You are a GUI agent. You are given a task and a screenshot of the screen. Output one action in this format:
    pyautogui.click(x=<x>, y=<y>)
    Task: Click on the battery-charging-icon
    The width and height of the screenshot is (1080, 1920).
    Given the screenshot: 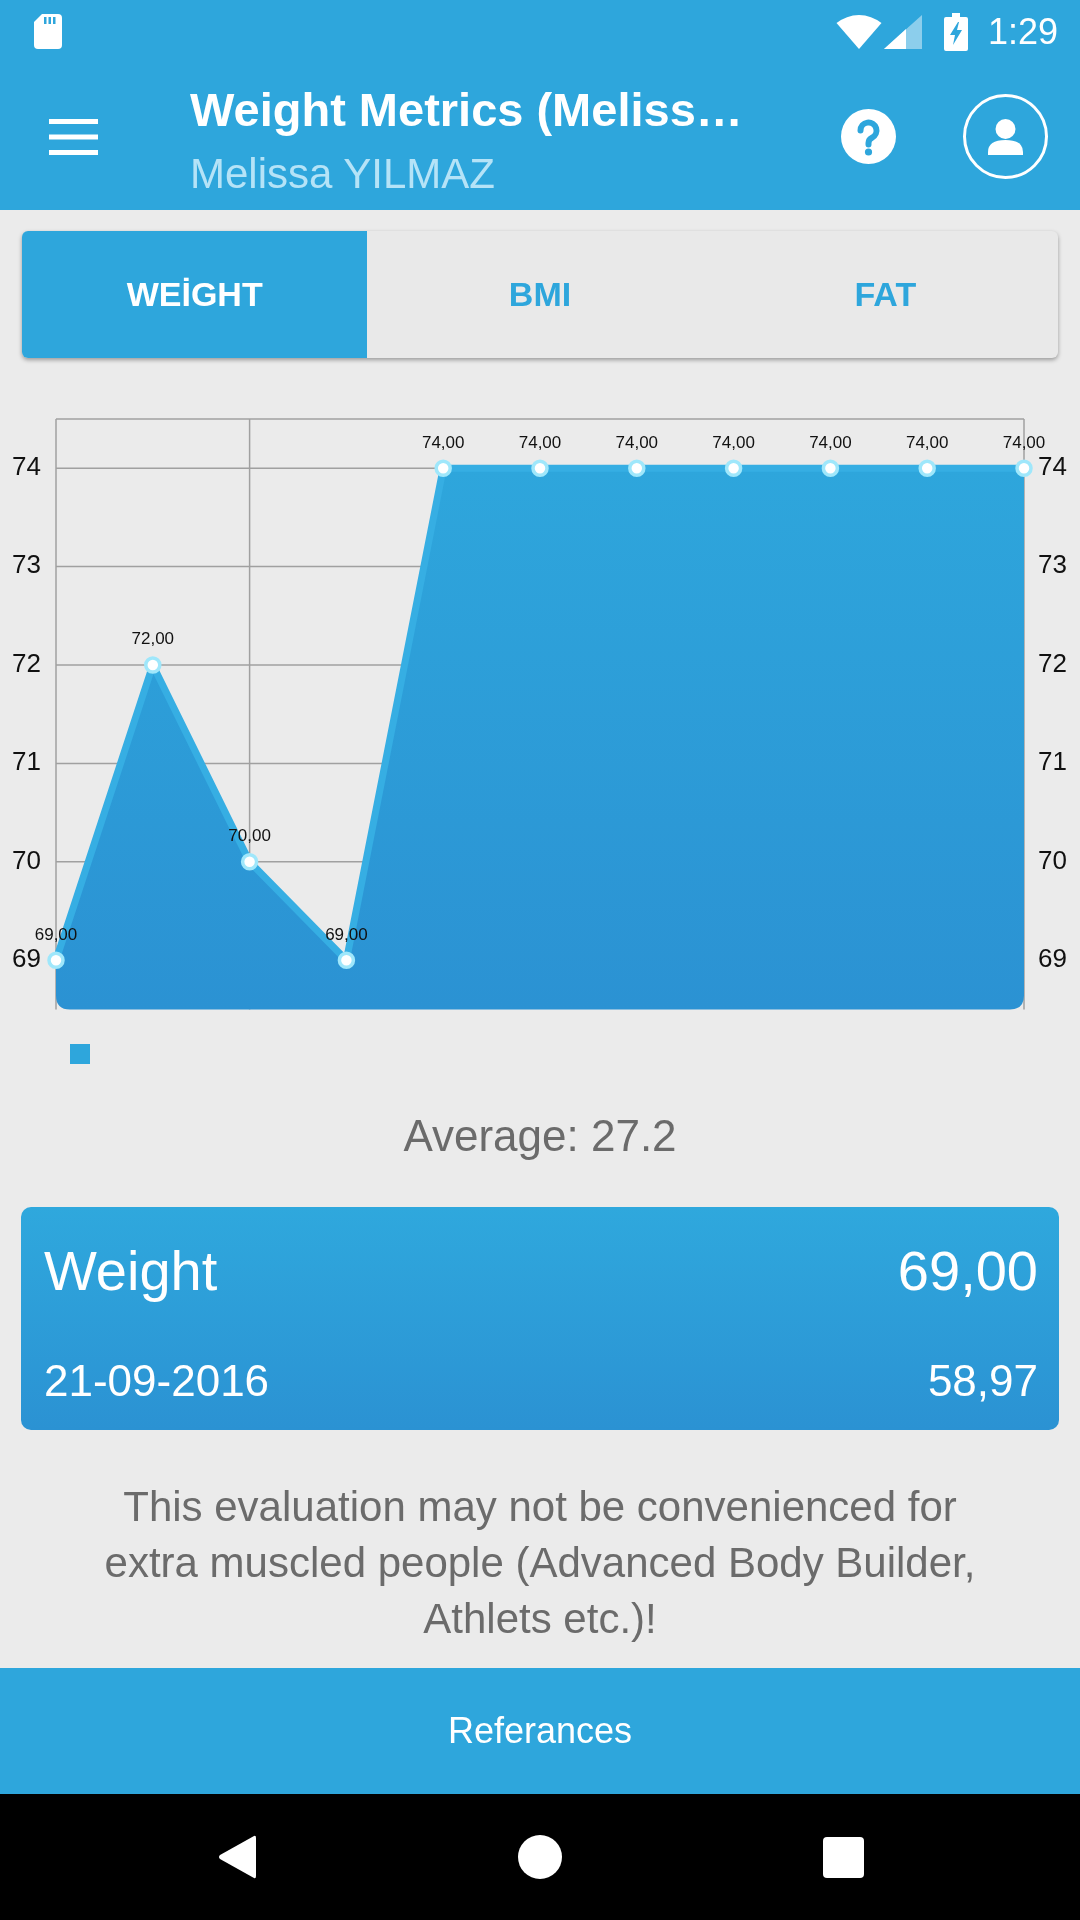 What is the action you would take?
    pyautogui.click(x=955, y=31)
    